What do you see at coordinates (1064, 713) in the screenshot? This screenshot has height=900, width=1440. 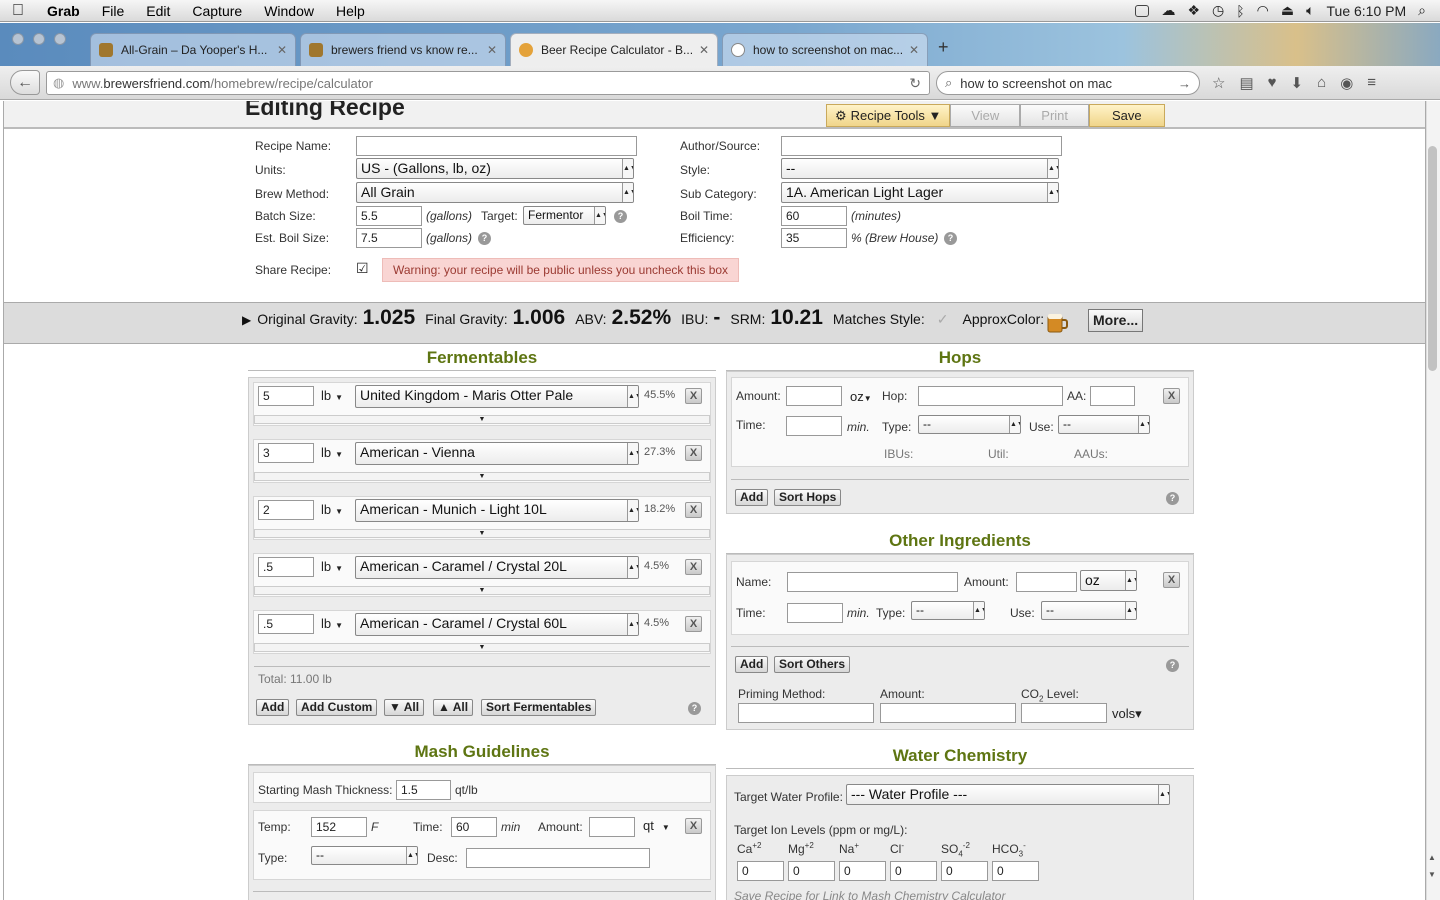 I see `co2-level-input` at bounding box center [1064, 713].